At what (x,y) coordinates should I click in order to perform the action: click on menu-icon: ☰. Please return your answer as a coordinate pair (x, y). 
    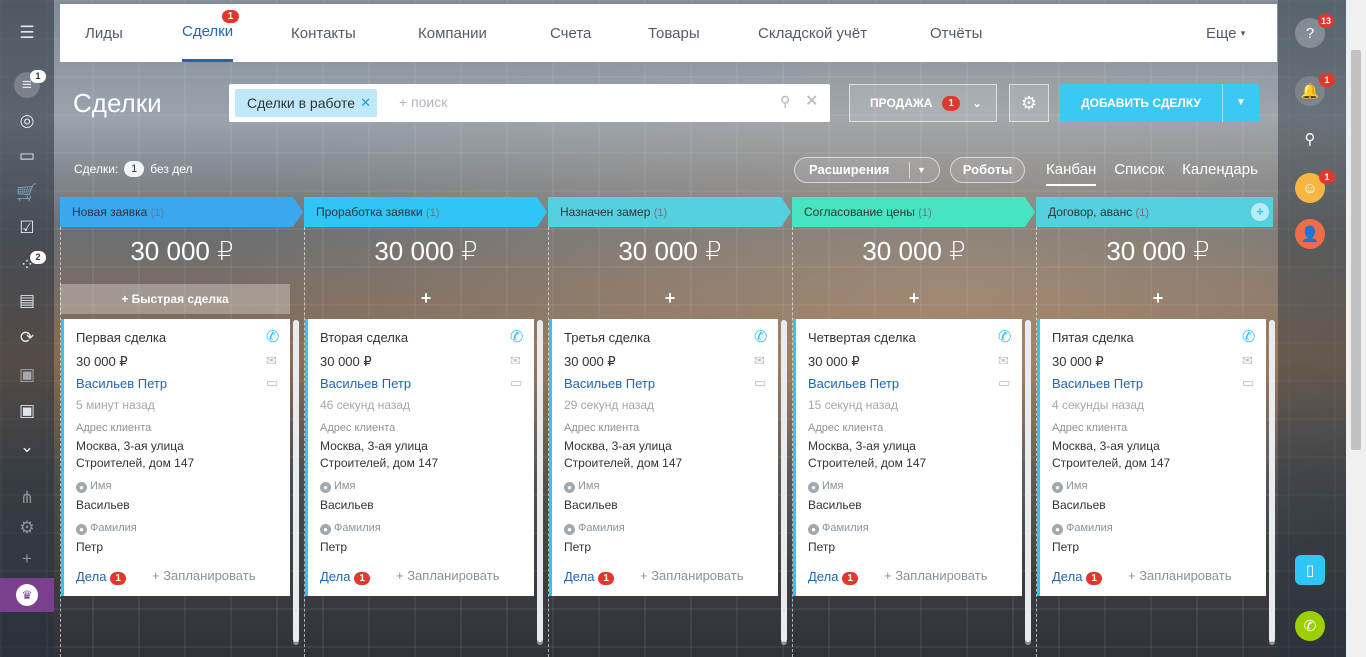
    Looking at the image, I should click on (27, 33).